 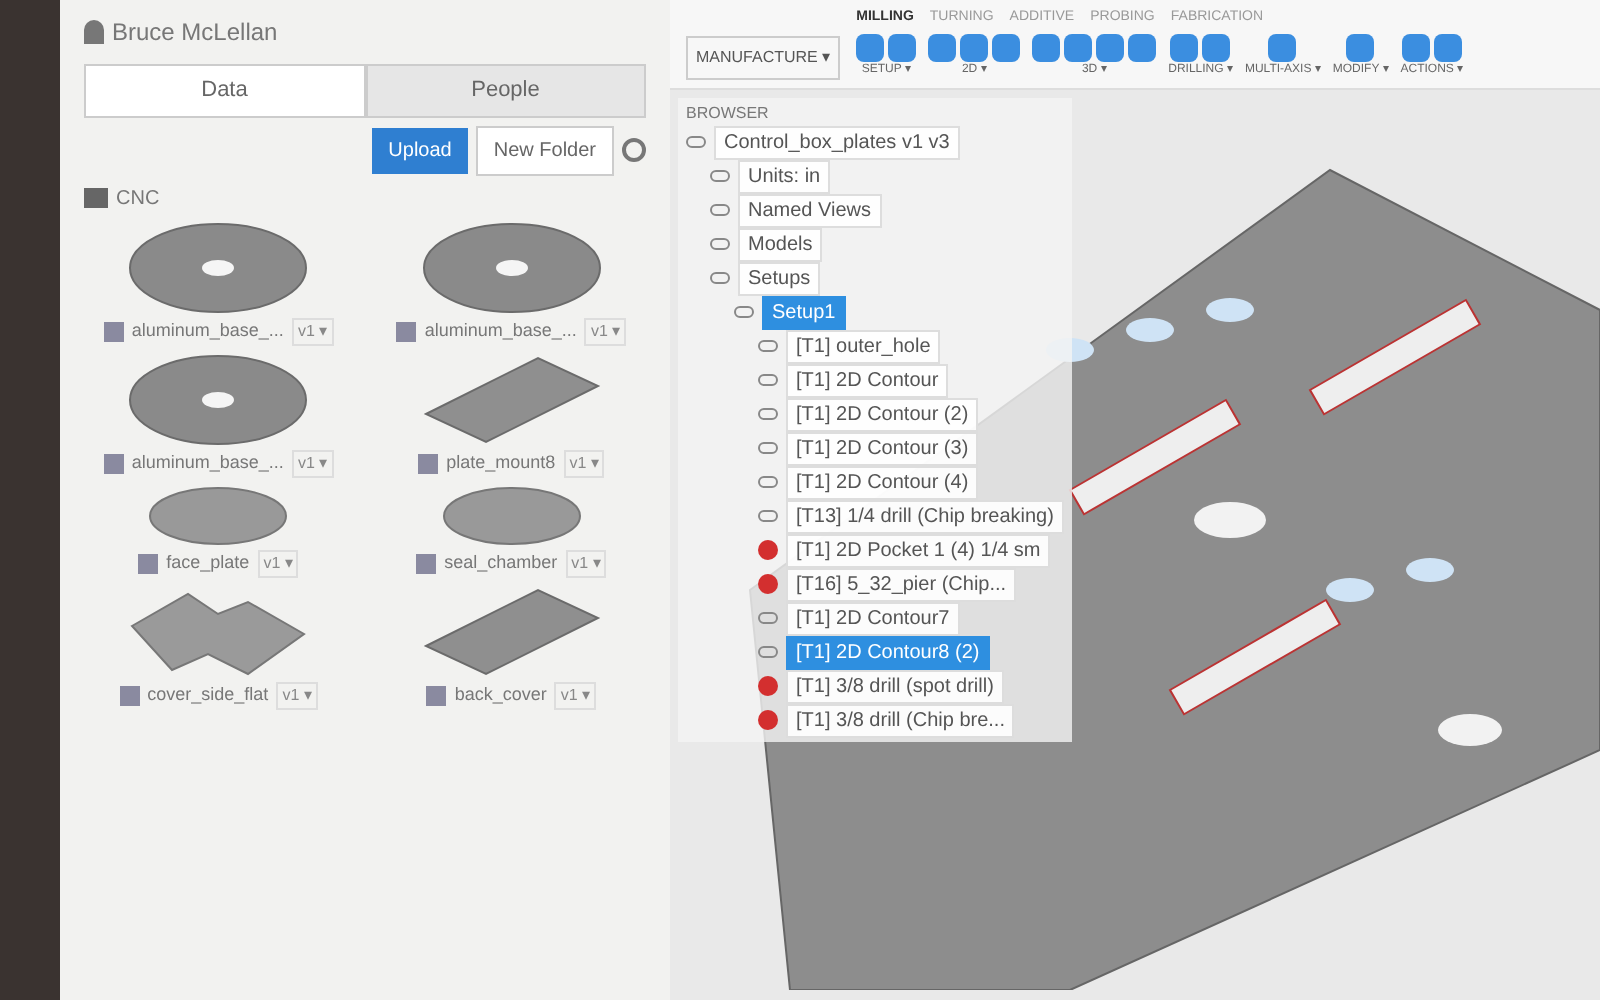 I want to click on file-name: plate_mount8, so click(x=501, y=463).